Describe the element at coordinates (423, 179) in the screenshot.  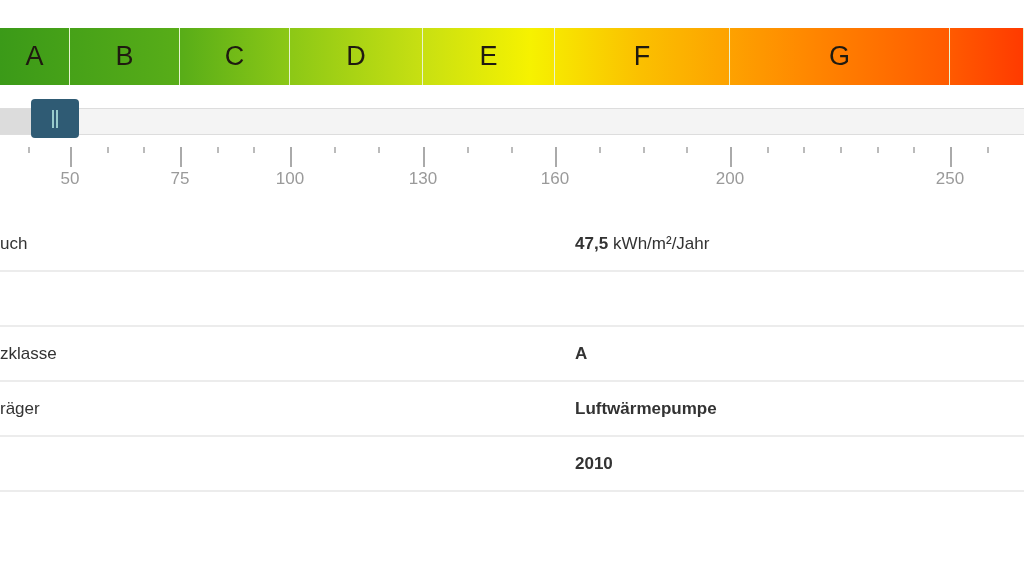
I see `tick-label: 130` at that location.